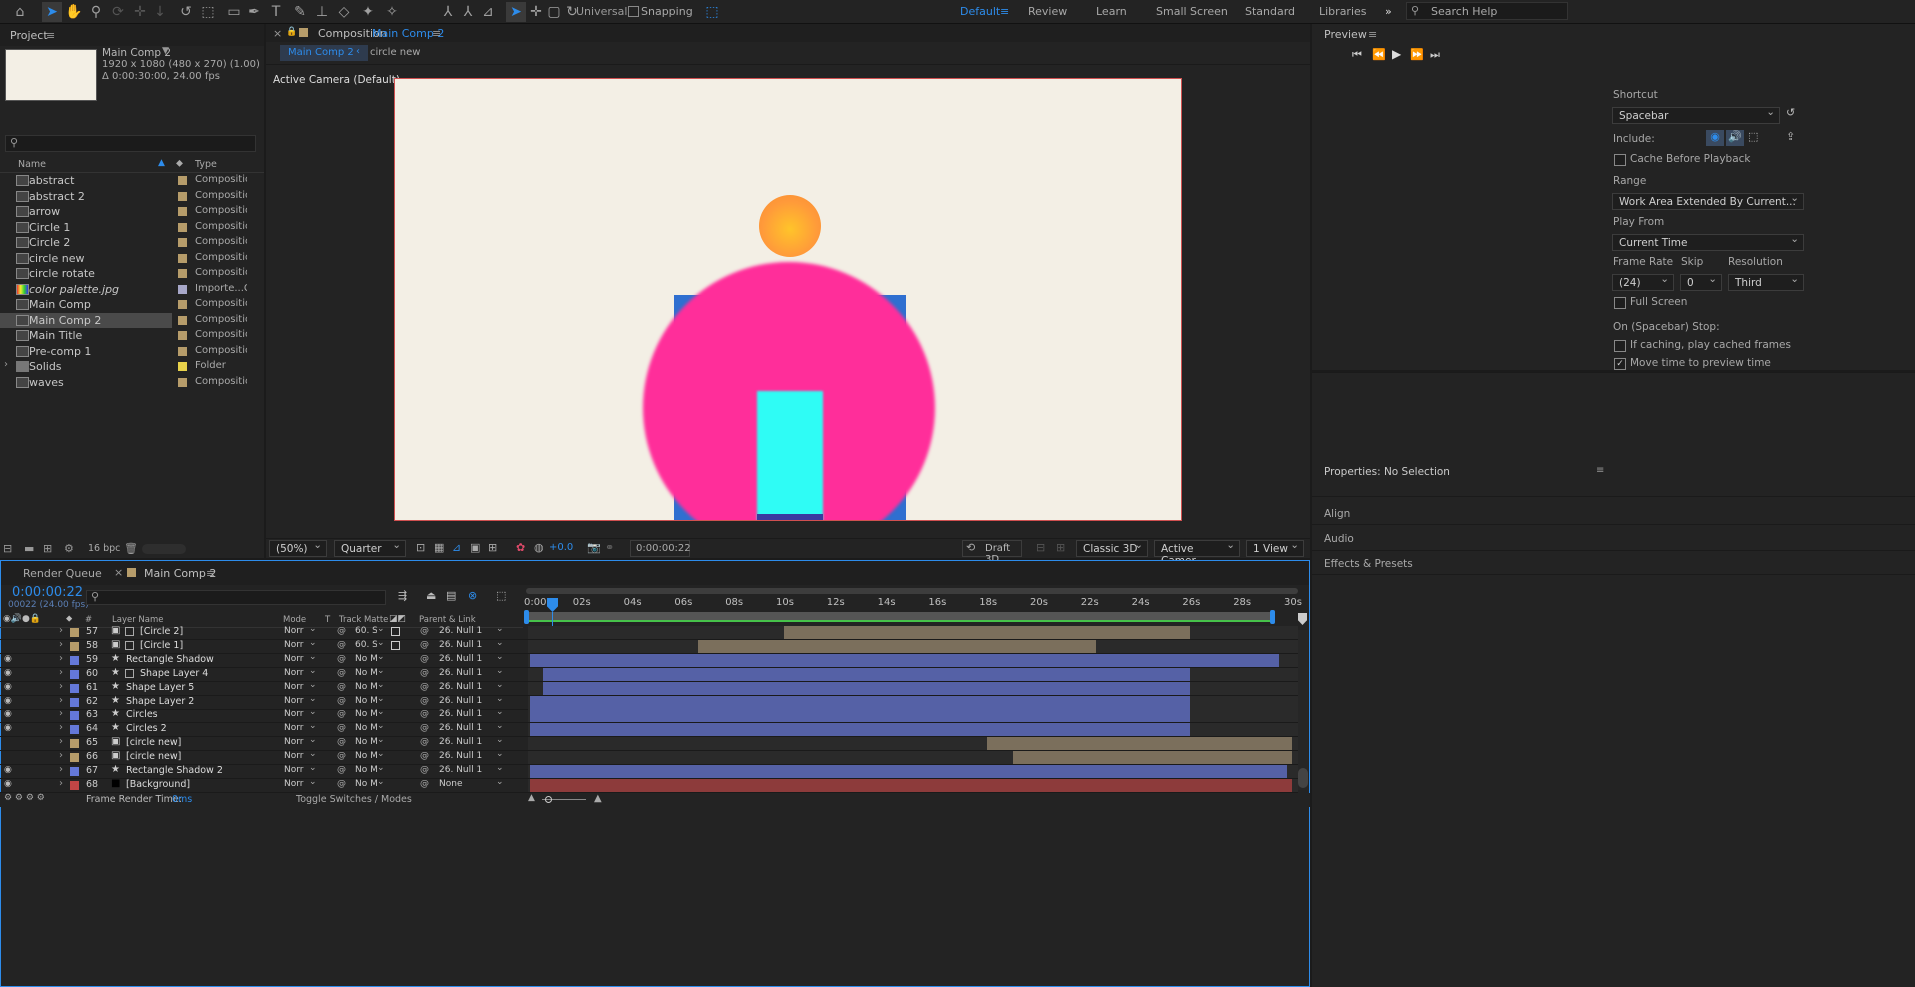  I want to click on roi-icon: ▣, so click(475, 547).